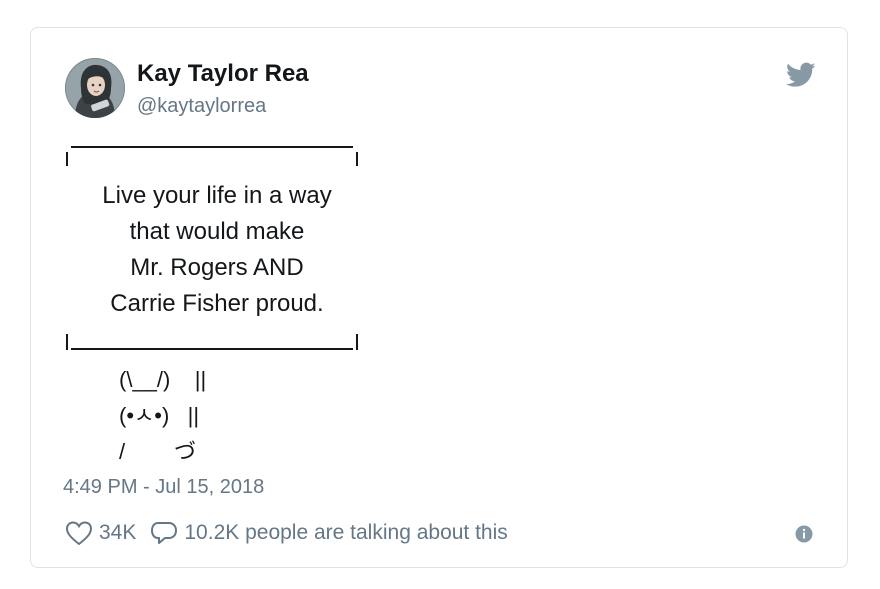 The width and height of the screenshot is (880, 589). Describe the element at coordinates (164, 533) in the screenshot. I see `speech-bubble-icon` at that location.